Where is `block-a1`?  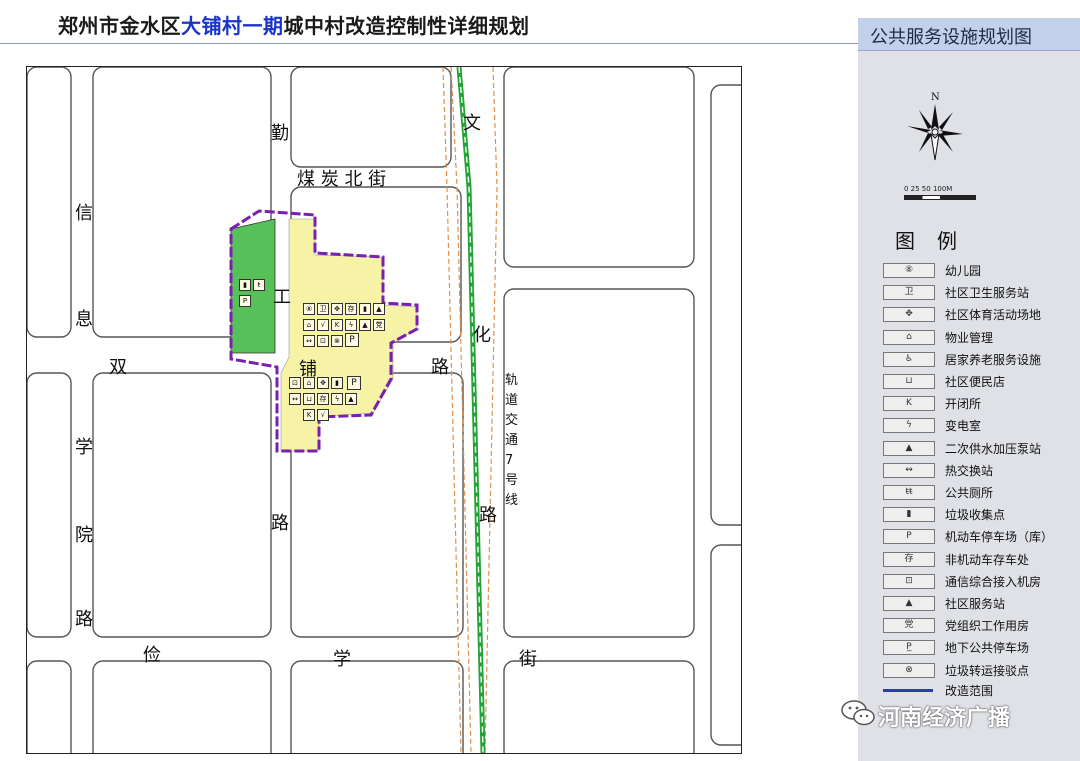
block-a1 is located at coordinates (49, 202).